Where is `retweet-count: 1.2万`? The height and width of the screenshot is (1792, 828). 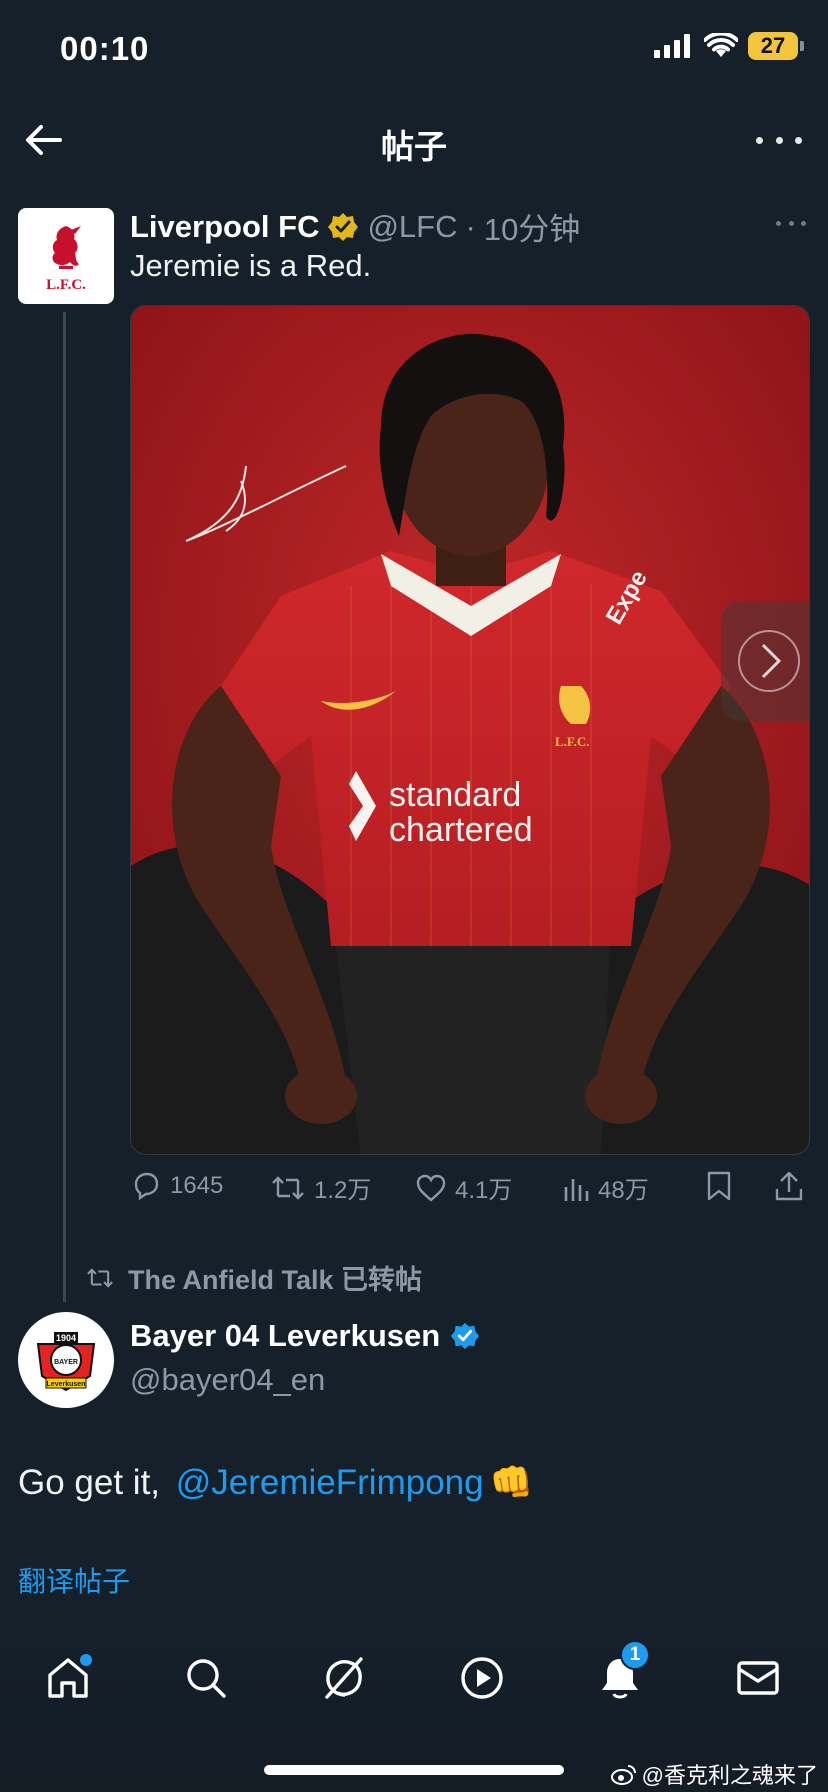
retweet-count: 1.2万 is located at coordinates (343, 1190).